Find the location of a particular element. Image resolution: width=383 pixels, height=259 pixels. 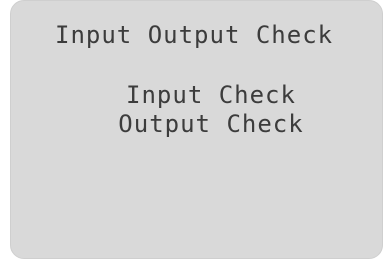

menu-item-input-check: Input Check is located at coordinates (211, 95).